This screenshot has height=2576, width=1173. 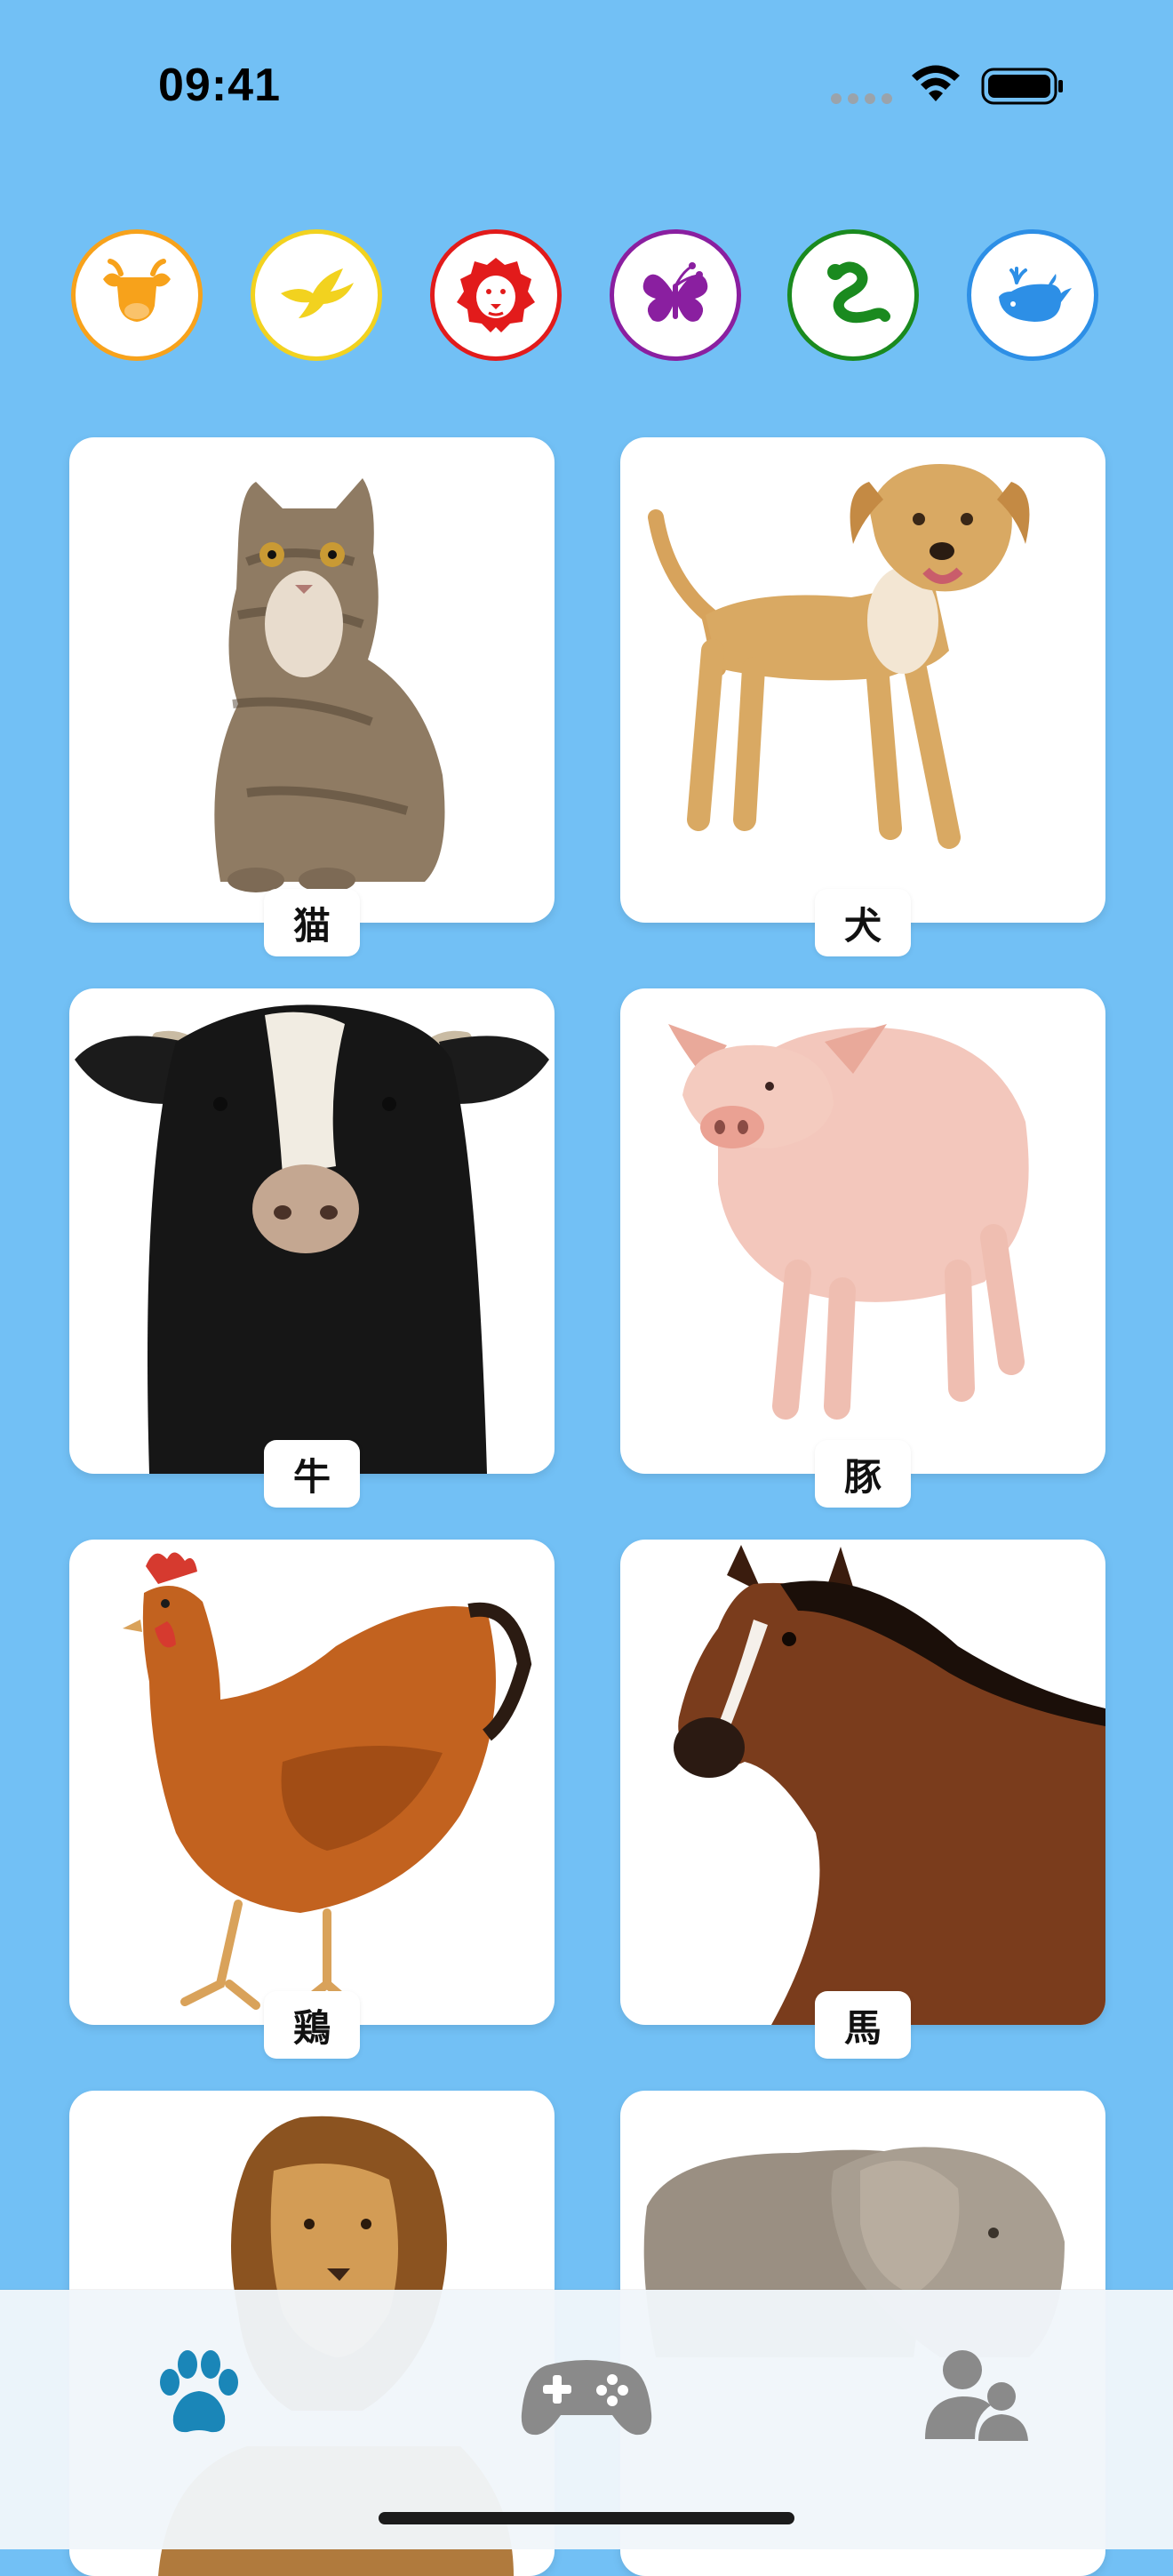 I want to click on animal-card-cow: 牛, so click(x=312, y=1248).